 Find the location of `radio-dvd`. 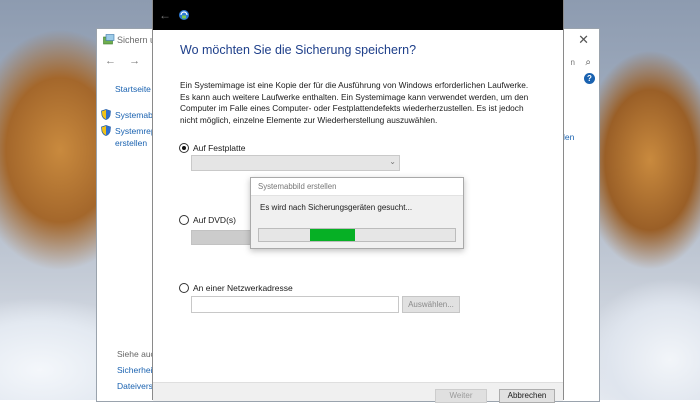

radio-dvd is located at coordinates (184, 220).